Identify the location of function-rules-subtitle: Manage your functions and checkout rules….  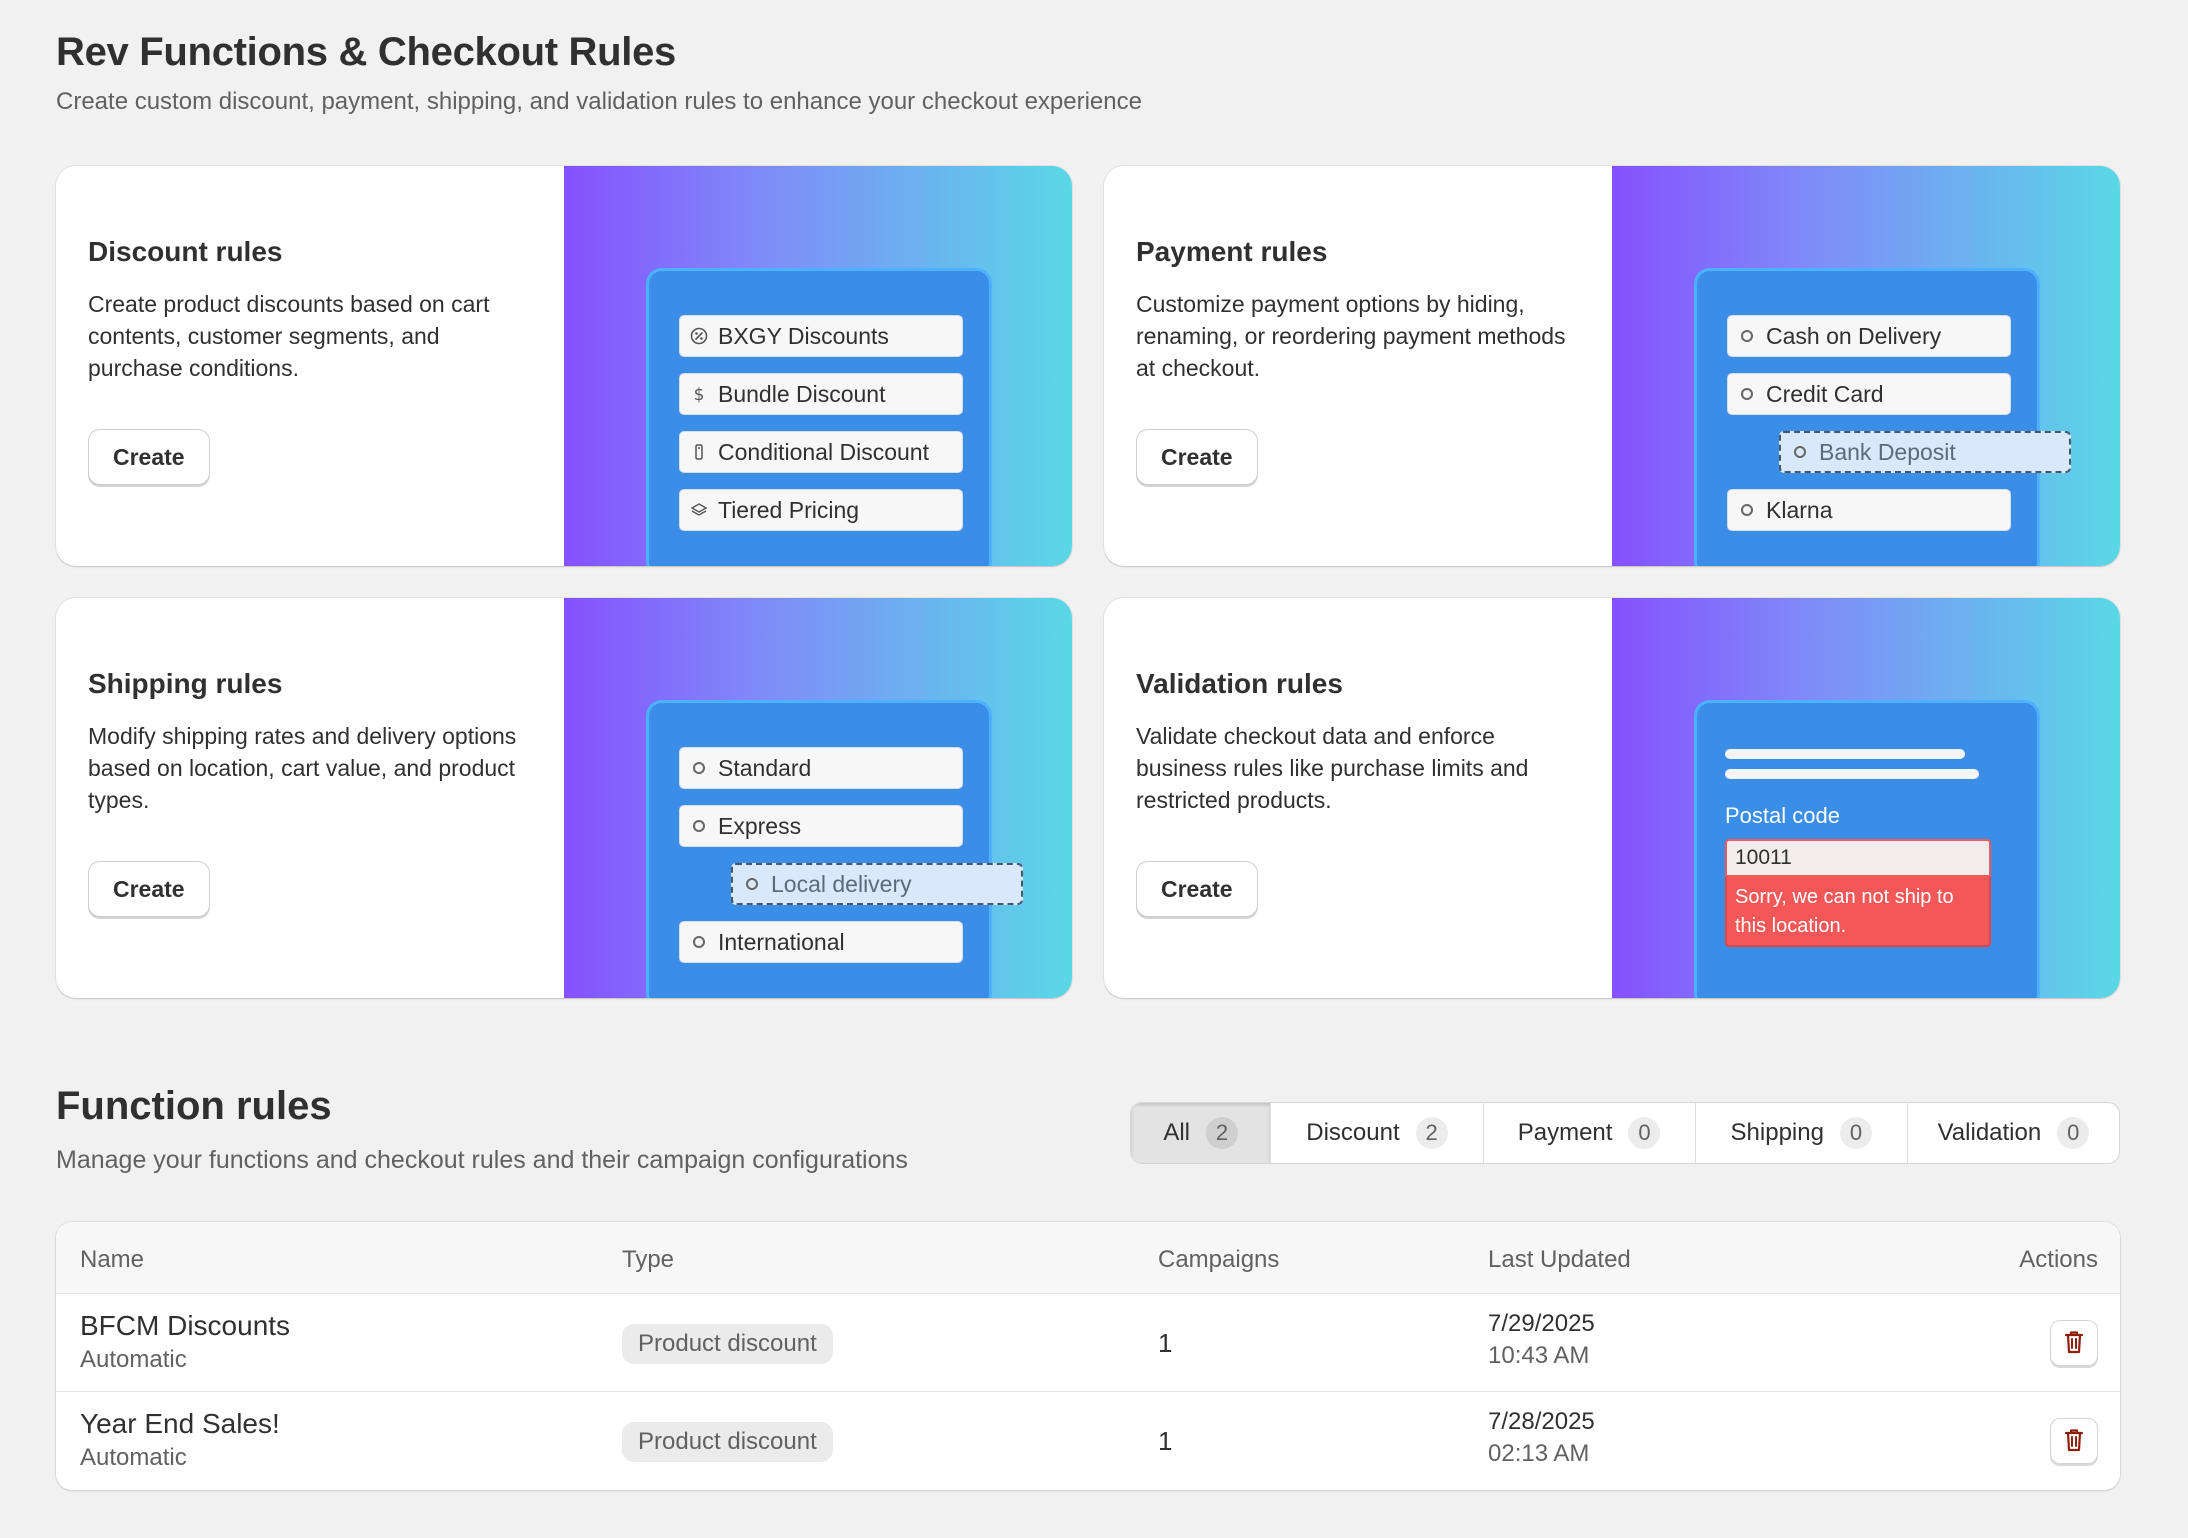
(482, 1160).